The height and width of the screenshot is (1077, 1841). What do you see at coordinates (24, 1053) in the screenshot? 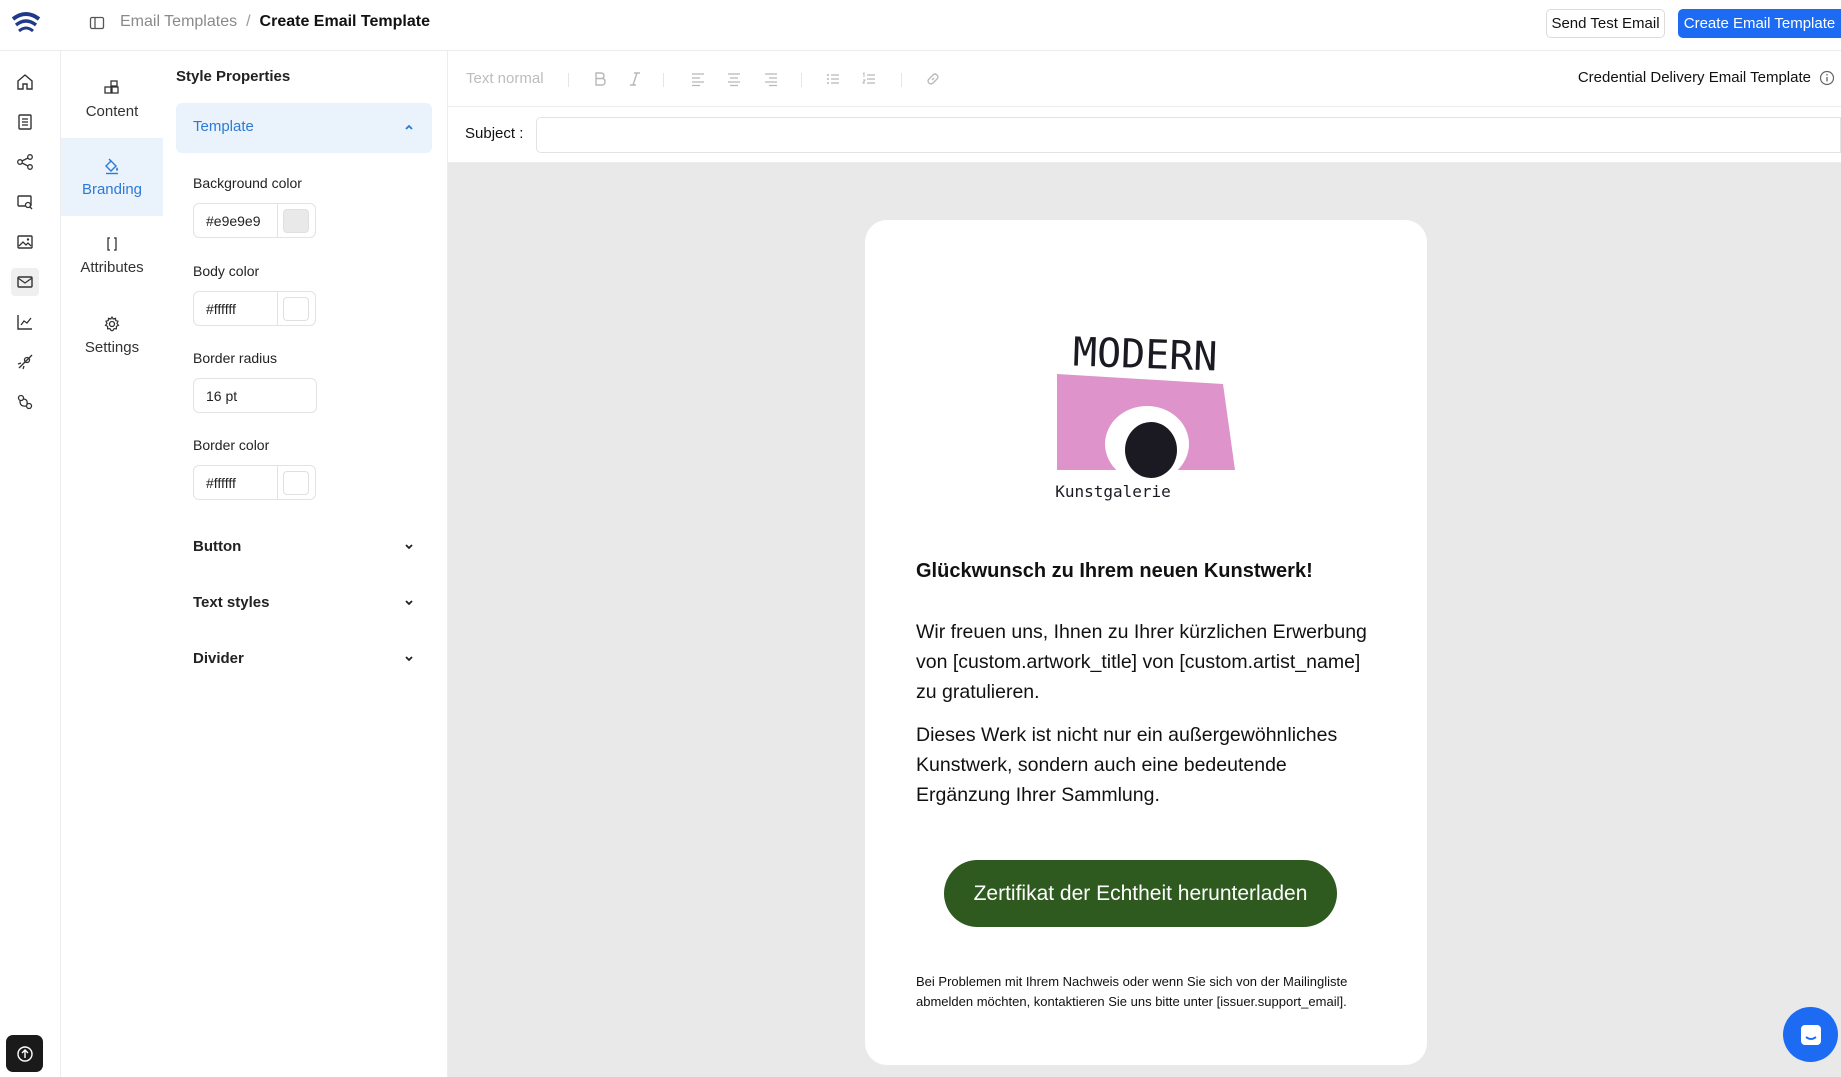
I see `upload-icon` at bounding box center [24, 1053].